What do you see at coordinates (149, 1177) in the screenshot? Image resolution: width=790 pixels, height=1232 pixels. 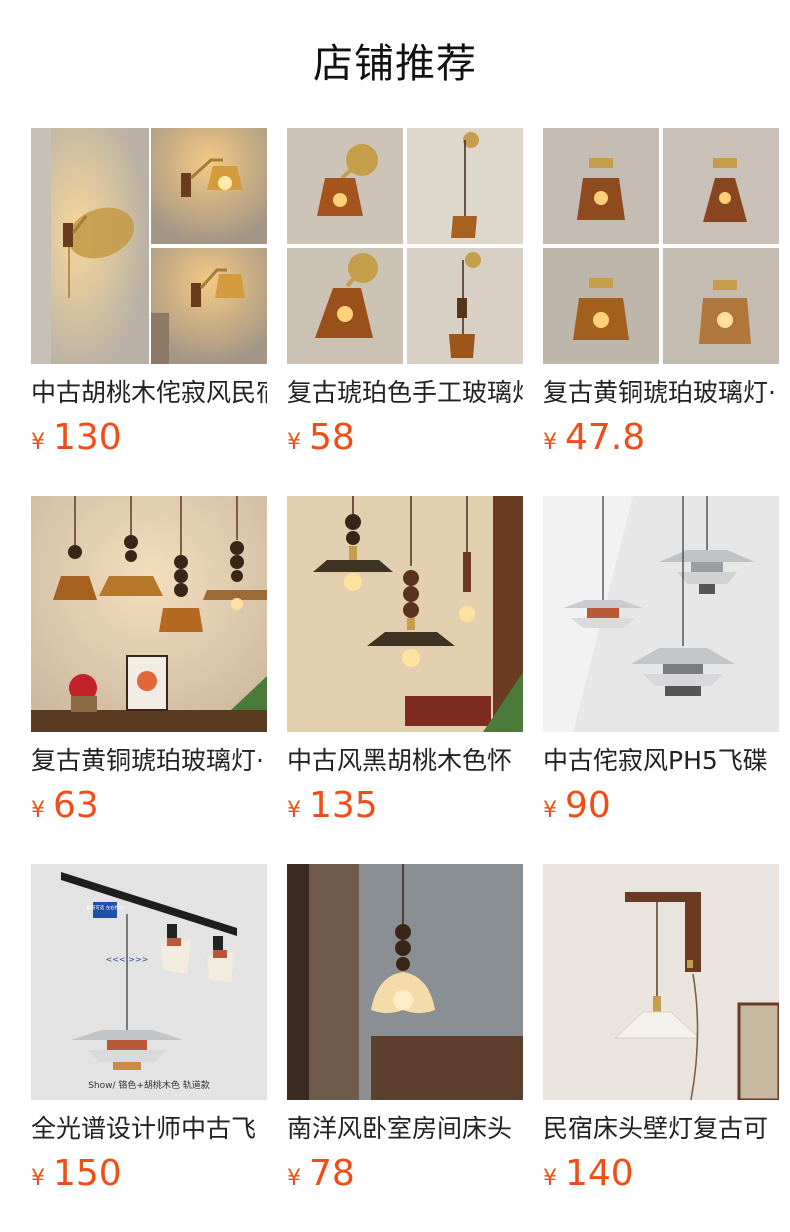 I see `product-price: ¥150` at bounding box center [149, 1177].